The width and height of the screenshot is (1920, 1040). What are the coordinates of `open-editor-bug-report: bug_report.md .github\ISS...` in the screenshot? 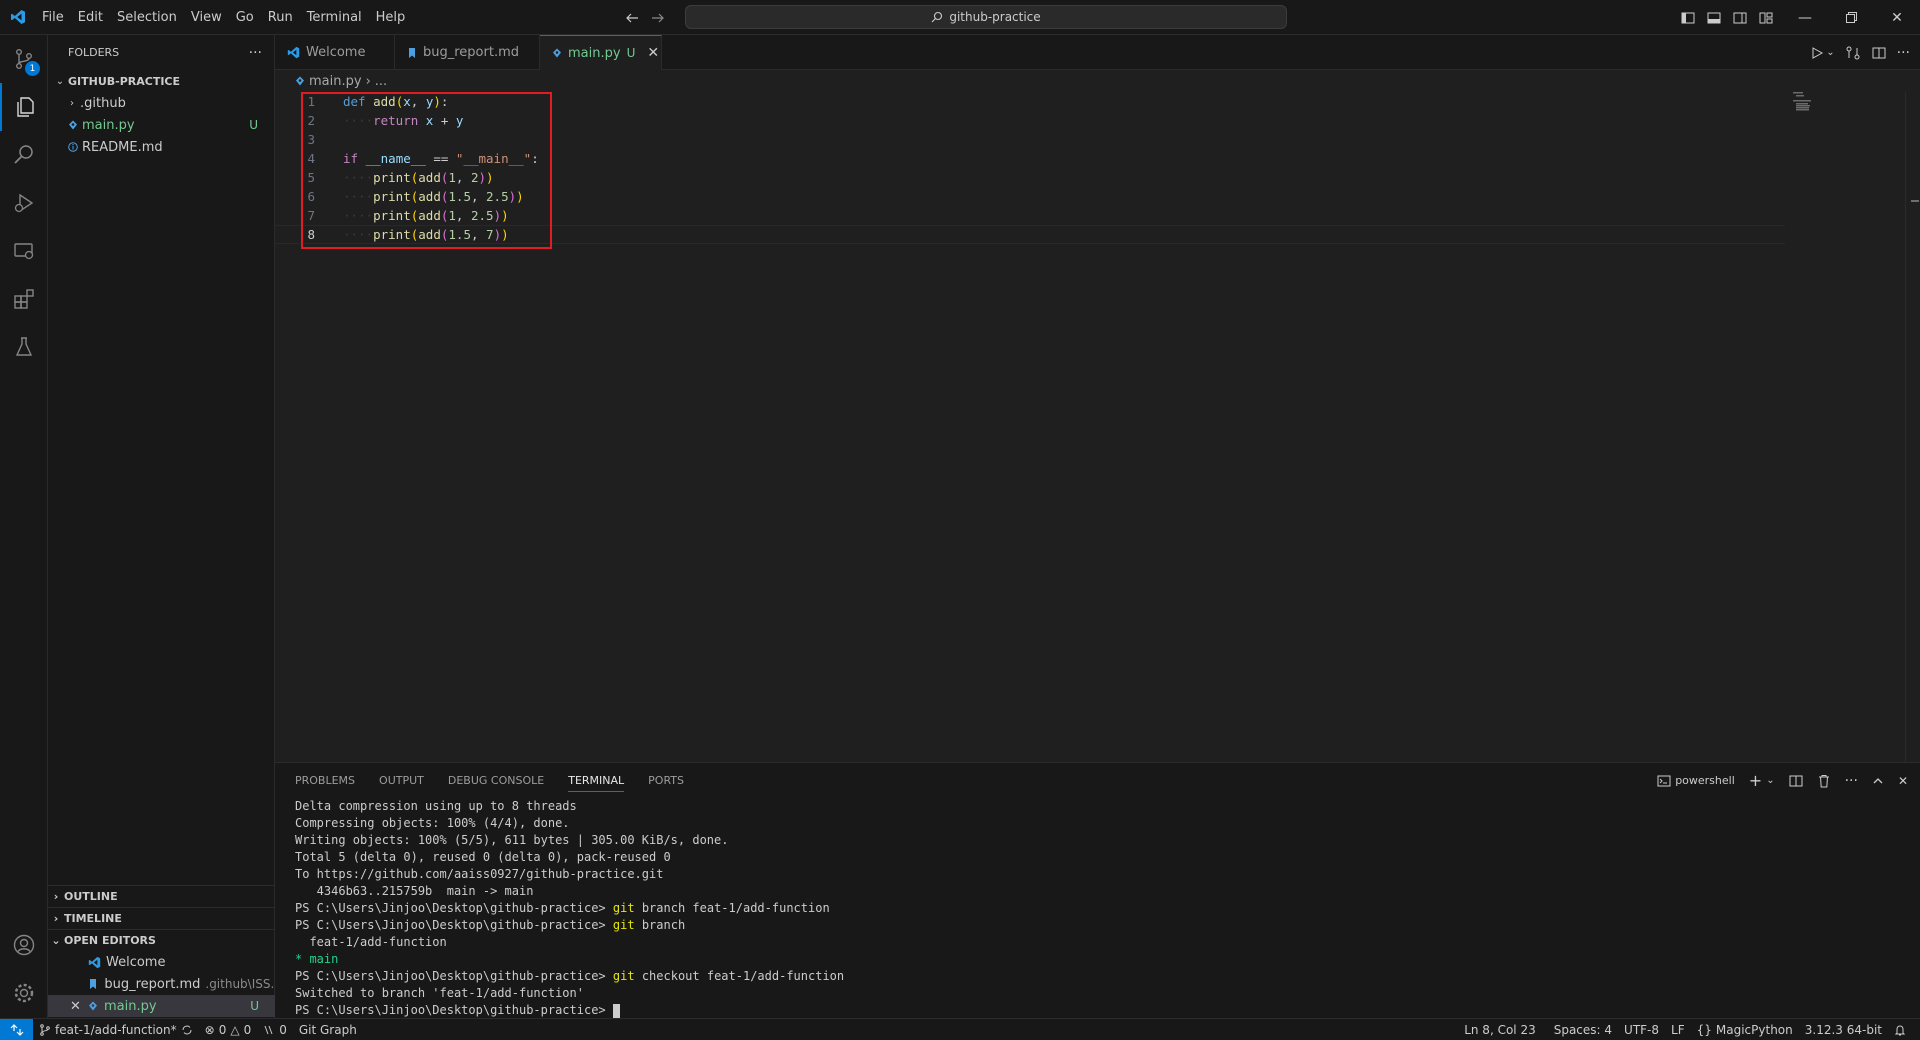 It's located at (161, 984).